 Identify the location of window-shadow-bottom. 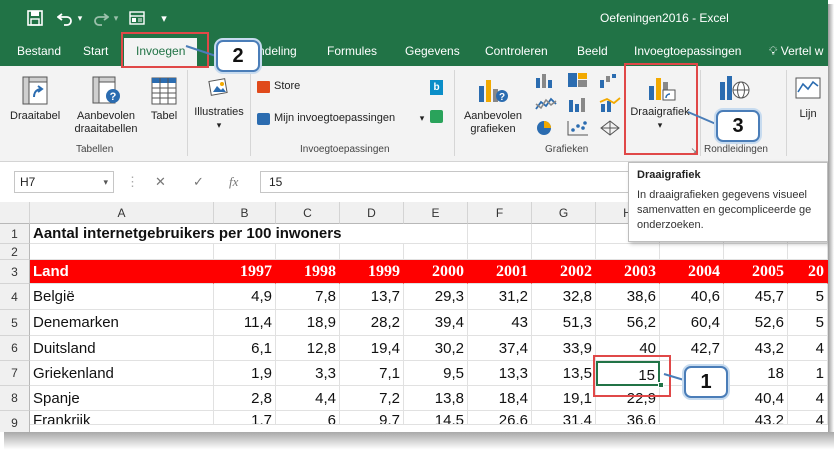
(419, 443).